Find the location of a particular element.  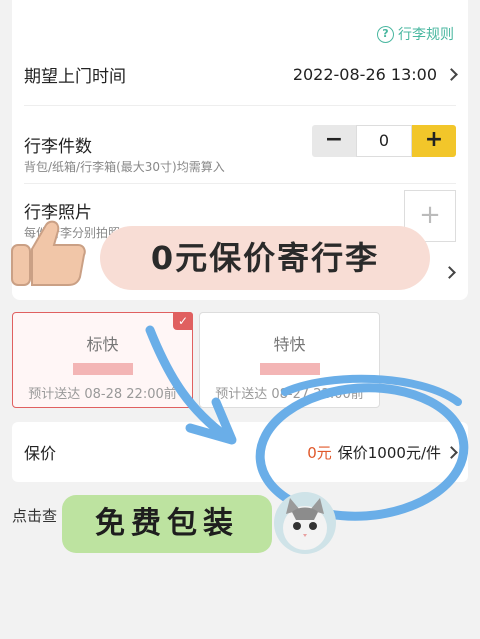

quantity-value: 0 is located at coordinates (384, 141).